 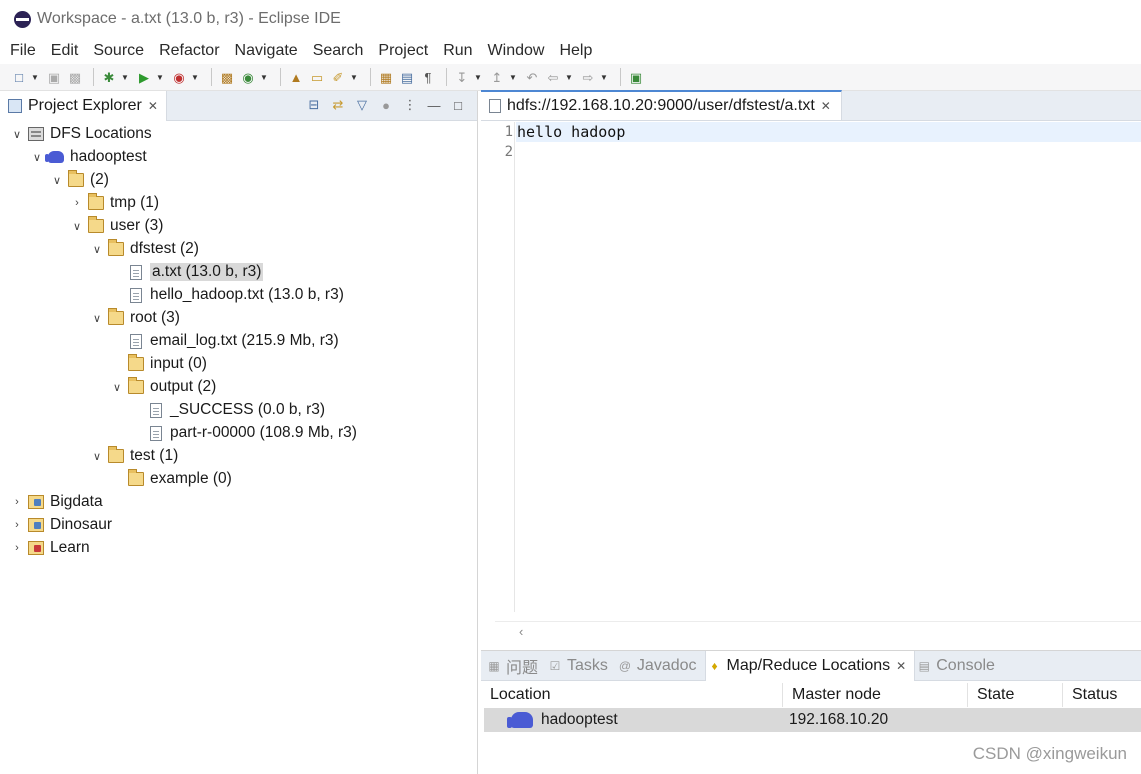 What do you see at coordinates (227, 295) in the screenshot?
I see `tree-item-hello-hadoop-txt: › hello_hadoop.txt (13.0 b, r3)` at bounding box center [227, 295].